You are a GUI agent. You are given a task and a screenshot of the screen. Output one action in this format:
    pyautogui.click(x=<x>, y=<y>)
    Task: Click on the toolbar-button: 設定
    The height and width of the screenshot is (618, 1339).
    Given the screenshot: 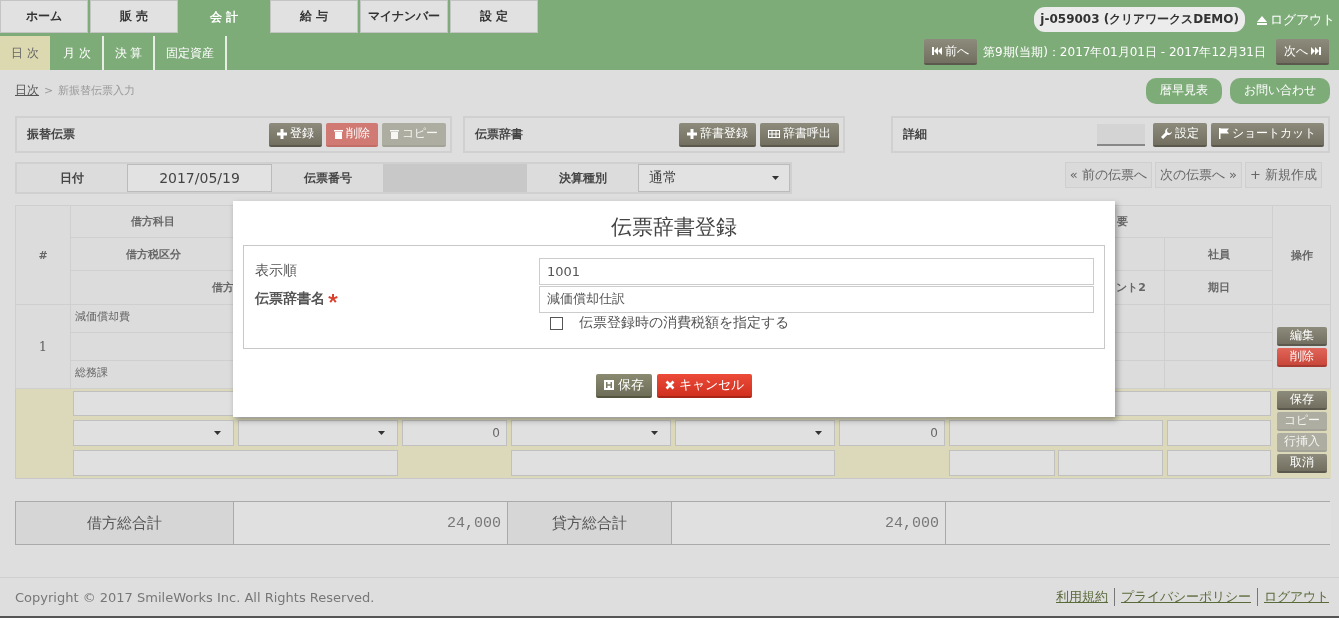 What is the action you would take?
    pyautogui.click(x=1180, y=134)
    